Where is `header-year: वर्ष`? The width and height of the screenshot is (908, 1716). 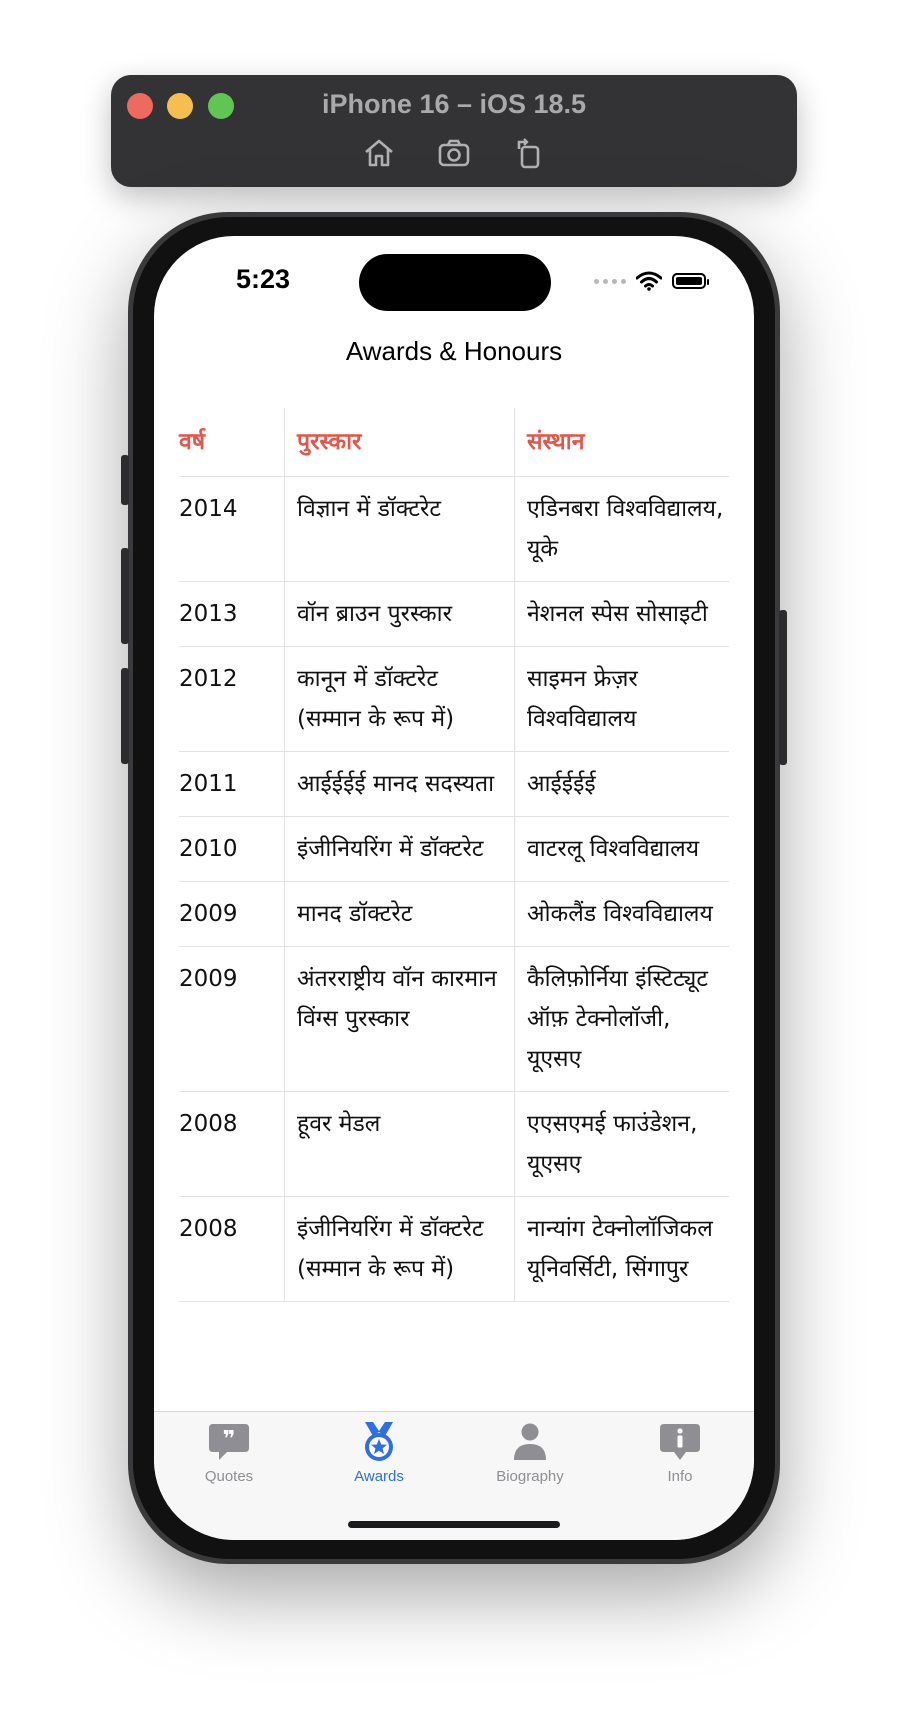
header-year: वर्ष is located at coordinates (192, 442).